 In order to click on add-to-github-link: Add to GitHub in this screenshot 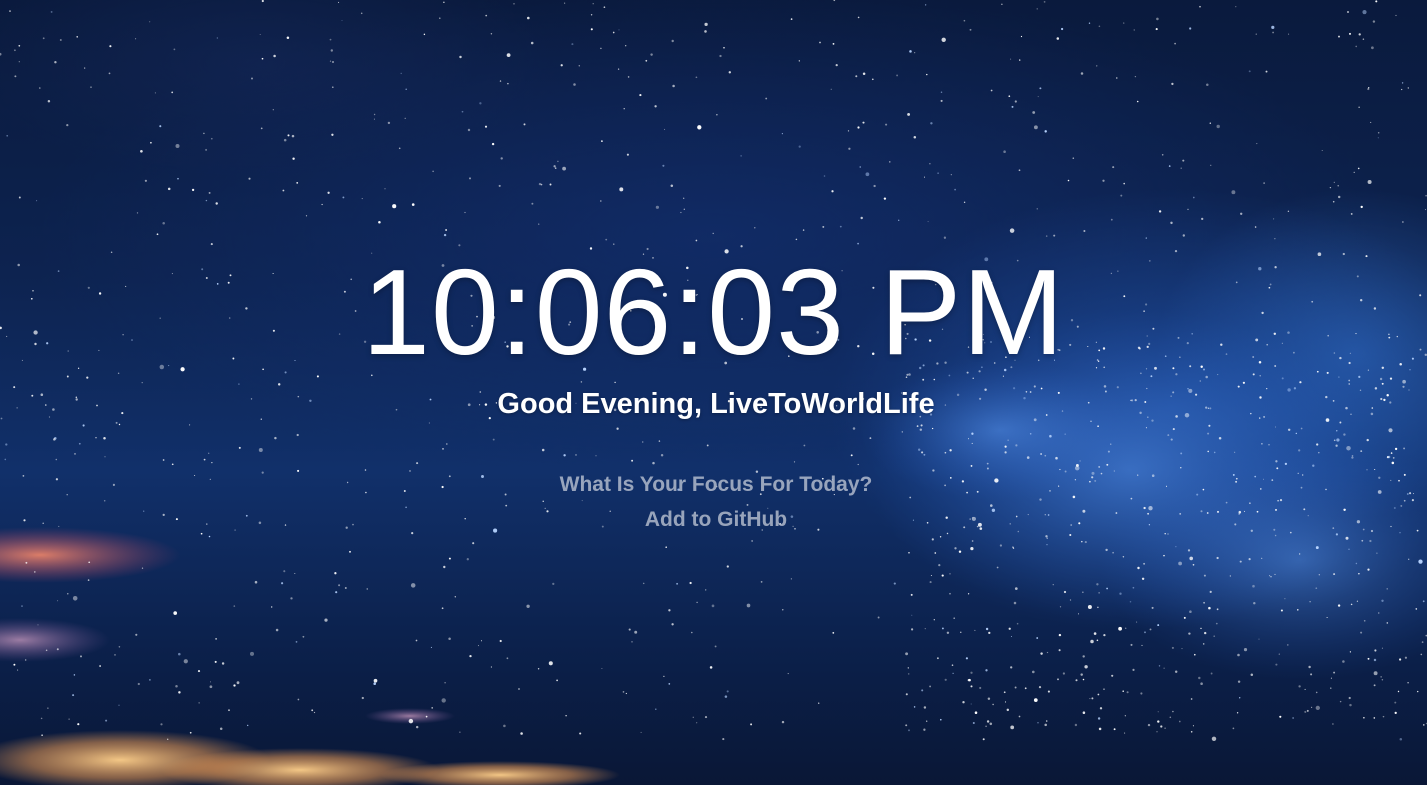, I will do `click(716, 519)`.